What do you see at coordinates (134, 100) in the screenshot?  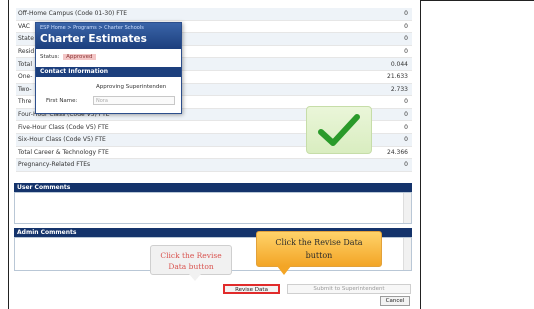 I see `first-name-field: Nora` at bounding box center [134, 100].